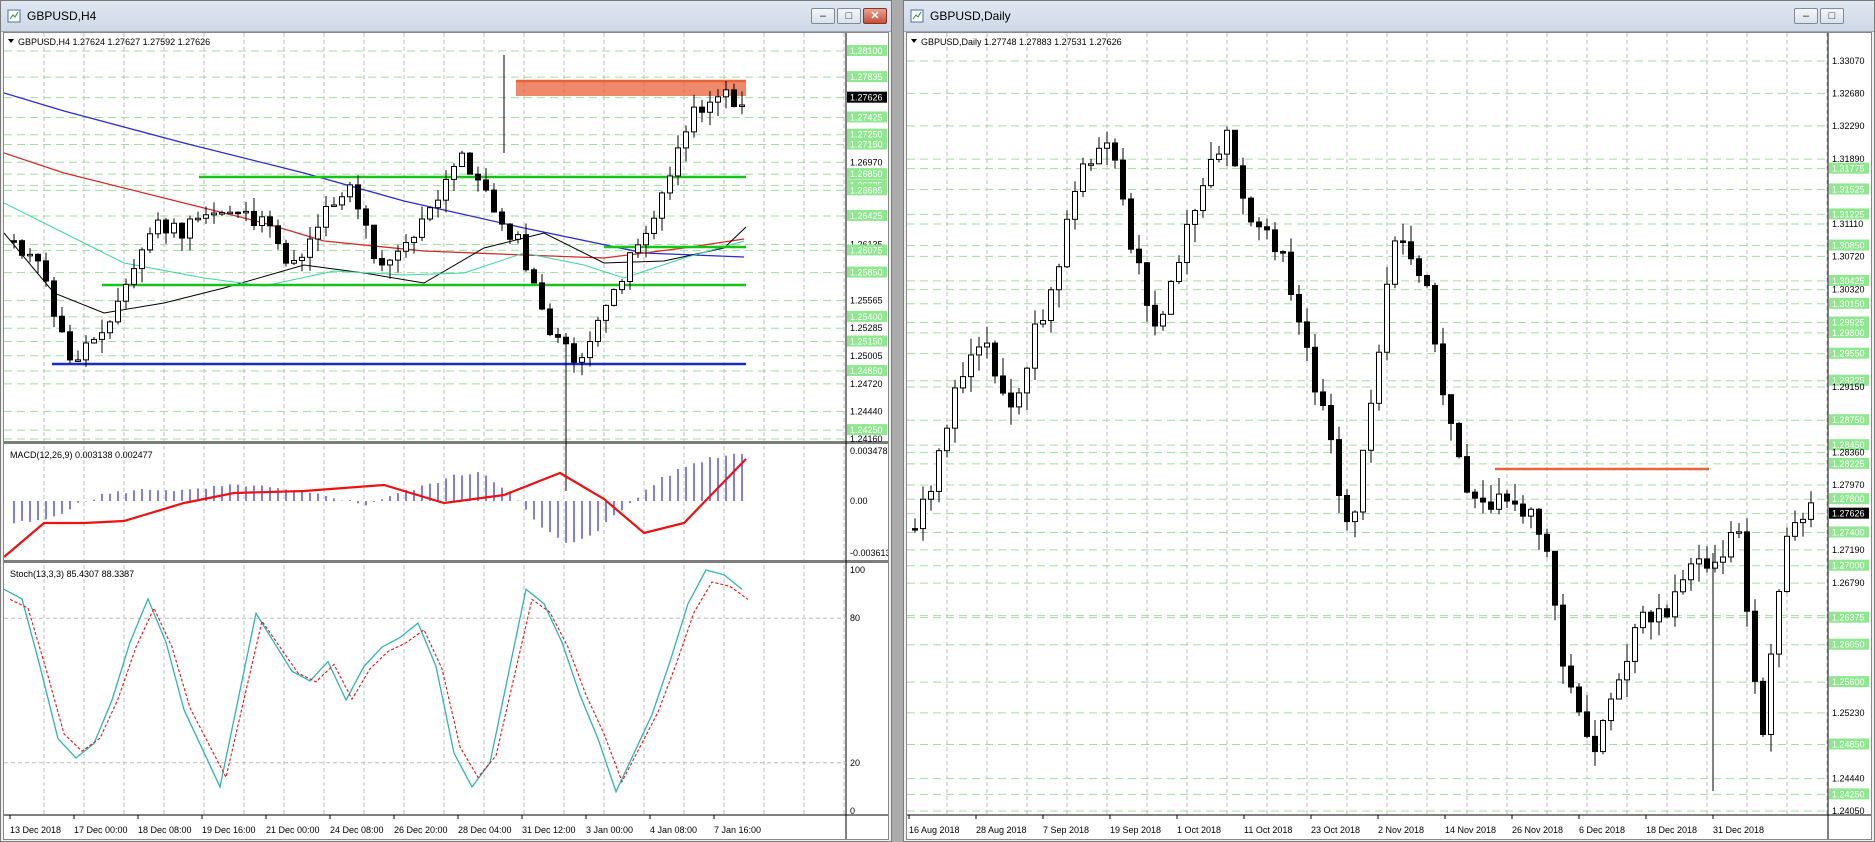 The image size is (1875, 842). What do you see at coordinates (1848, 645) in the screenshot?
I see `price-axis-label: 1.26050` at bounding box center [1848, 645].